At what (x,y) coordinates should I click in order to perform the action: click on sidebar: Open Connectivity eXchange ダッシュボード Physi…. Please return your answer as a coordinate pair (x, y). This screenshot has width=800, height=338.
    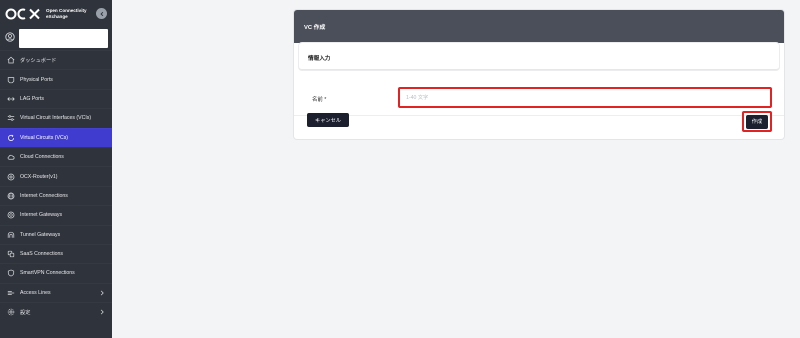
    Looking at the image, I should click on (56, 169).